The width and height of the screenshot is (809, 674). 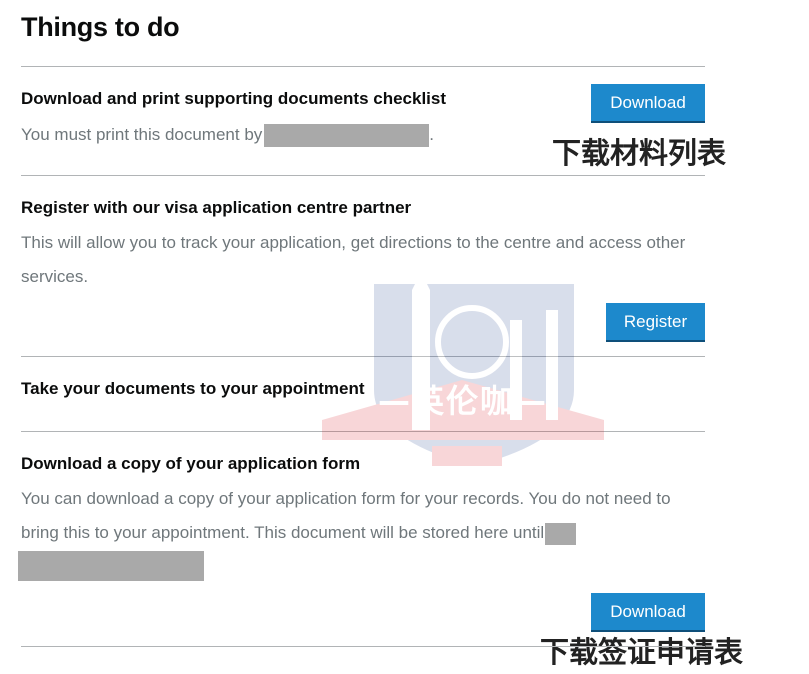 I want to click on task-description-text: You must print this document by, so click(x=142, y=134).